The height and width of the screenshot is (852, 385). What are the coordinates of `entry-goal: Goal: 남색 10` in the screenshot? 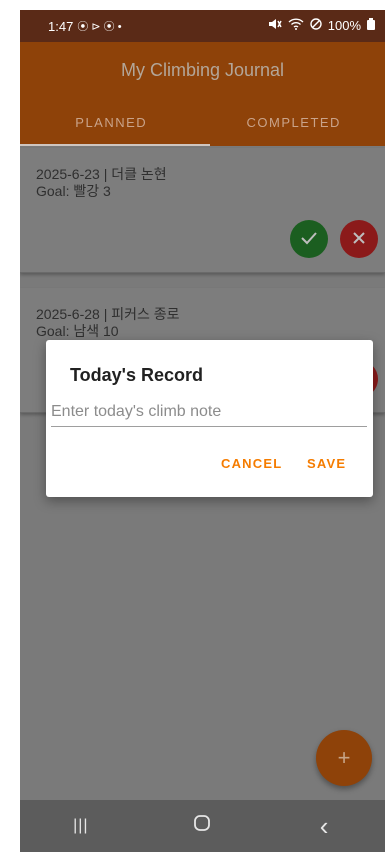 It's located at (77, 331).